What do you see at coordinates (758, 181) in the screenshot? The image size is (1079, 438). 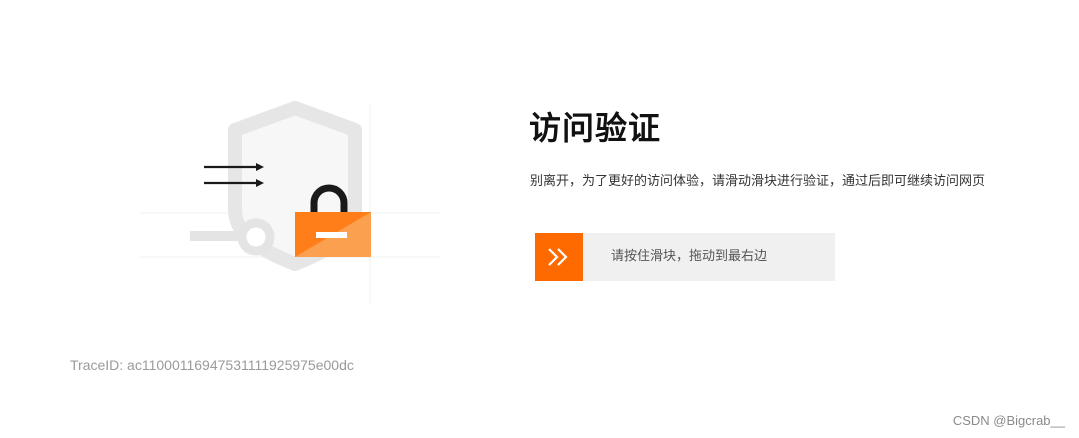 I see `page-description: 别离开，为了更好的访问体验，请滑动滑块进行验证，通过后即可继续访问网页` at bounding box center [758, 181].